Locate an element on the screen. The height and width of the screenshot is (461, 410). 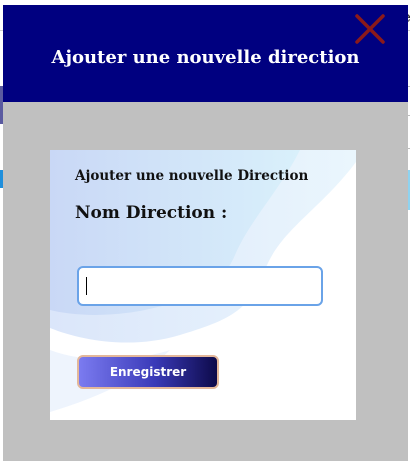
close-button is located at coordinates (370, 29).